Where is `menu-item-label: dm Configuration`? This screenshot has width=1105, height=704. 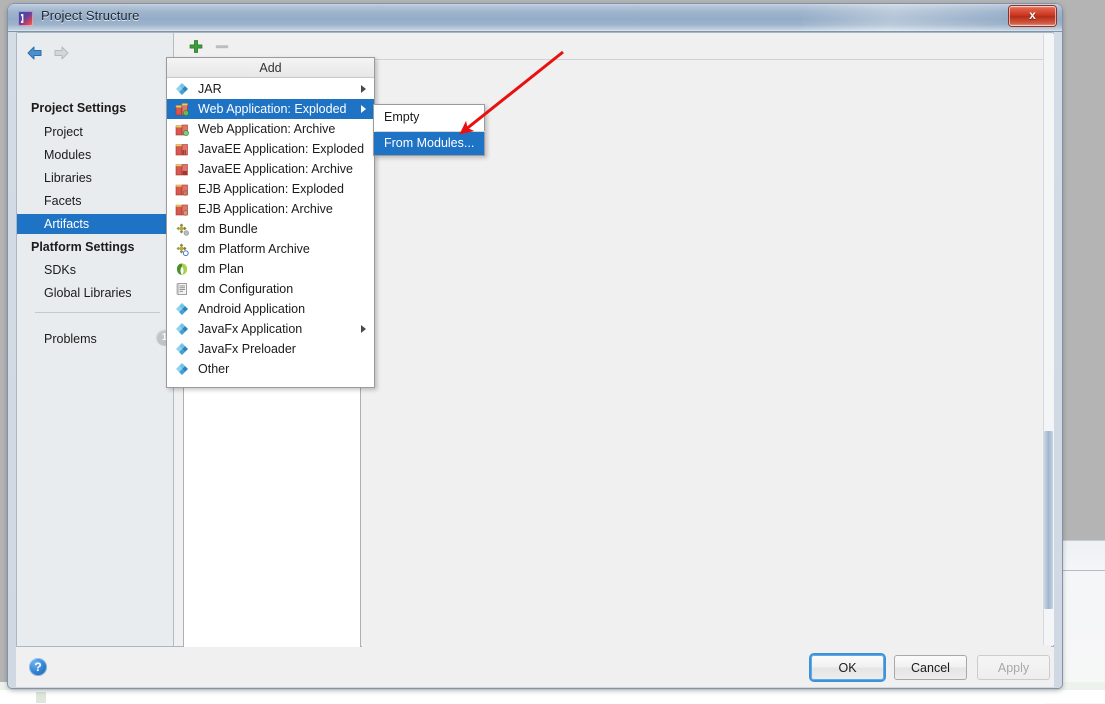 menu-item-label: dm Configuration is located at coordinates (246, 289).